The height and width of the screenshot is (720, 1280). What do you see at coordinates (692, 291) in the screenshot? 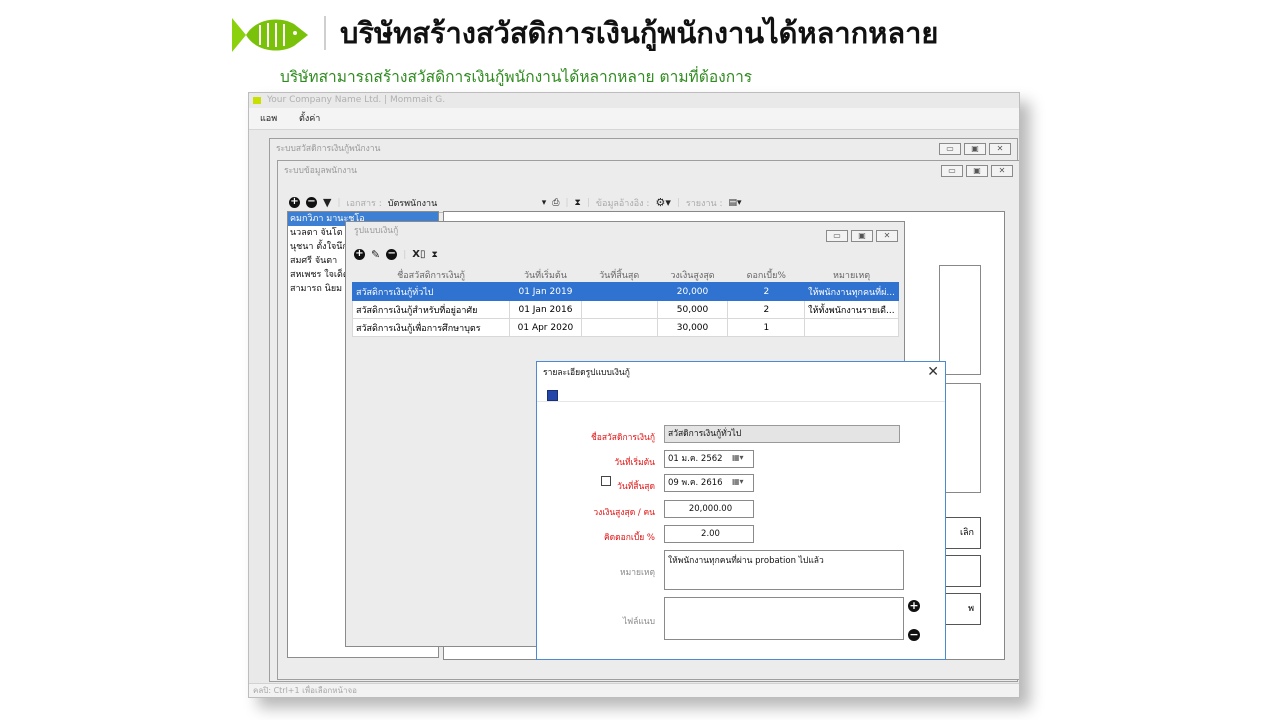
I see `table-cell: 20,000` at bounding box center [692, 291].